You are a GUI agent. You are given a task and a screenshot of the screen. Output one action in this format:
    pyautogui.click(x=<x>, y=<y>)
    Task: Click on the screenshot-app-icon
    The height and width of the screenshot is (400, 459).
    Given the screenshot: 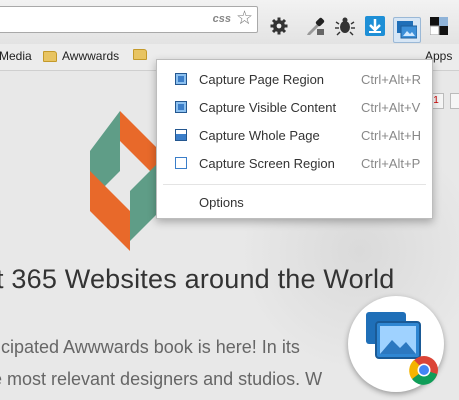 What is the action you would take?
    pyautogui.click(x=402, y=348)
    